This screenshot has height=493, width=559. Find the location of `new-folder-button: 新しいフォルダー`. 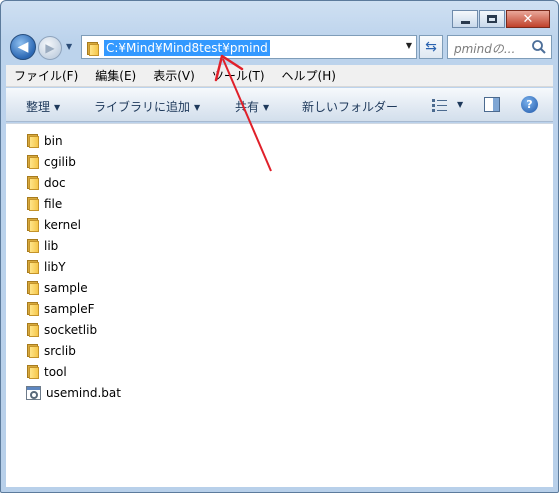

new-folder-button: 新しいフォルダー is located at coordinates (350, 106).